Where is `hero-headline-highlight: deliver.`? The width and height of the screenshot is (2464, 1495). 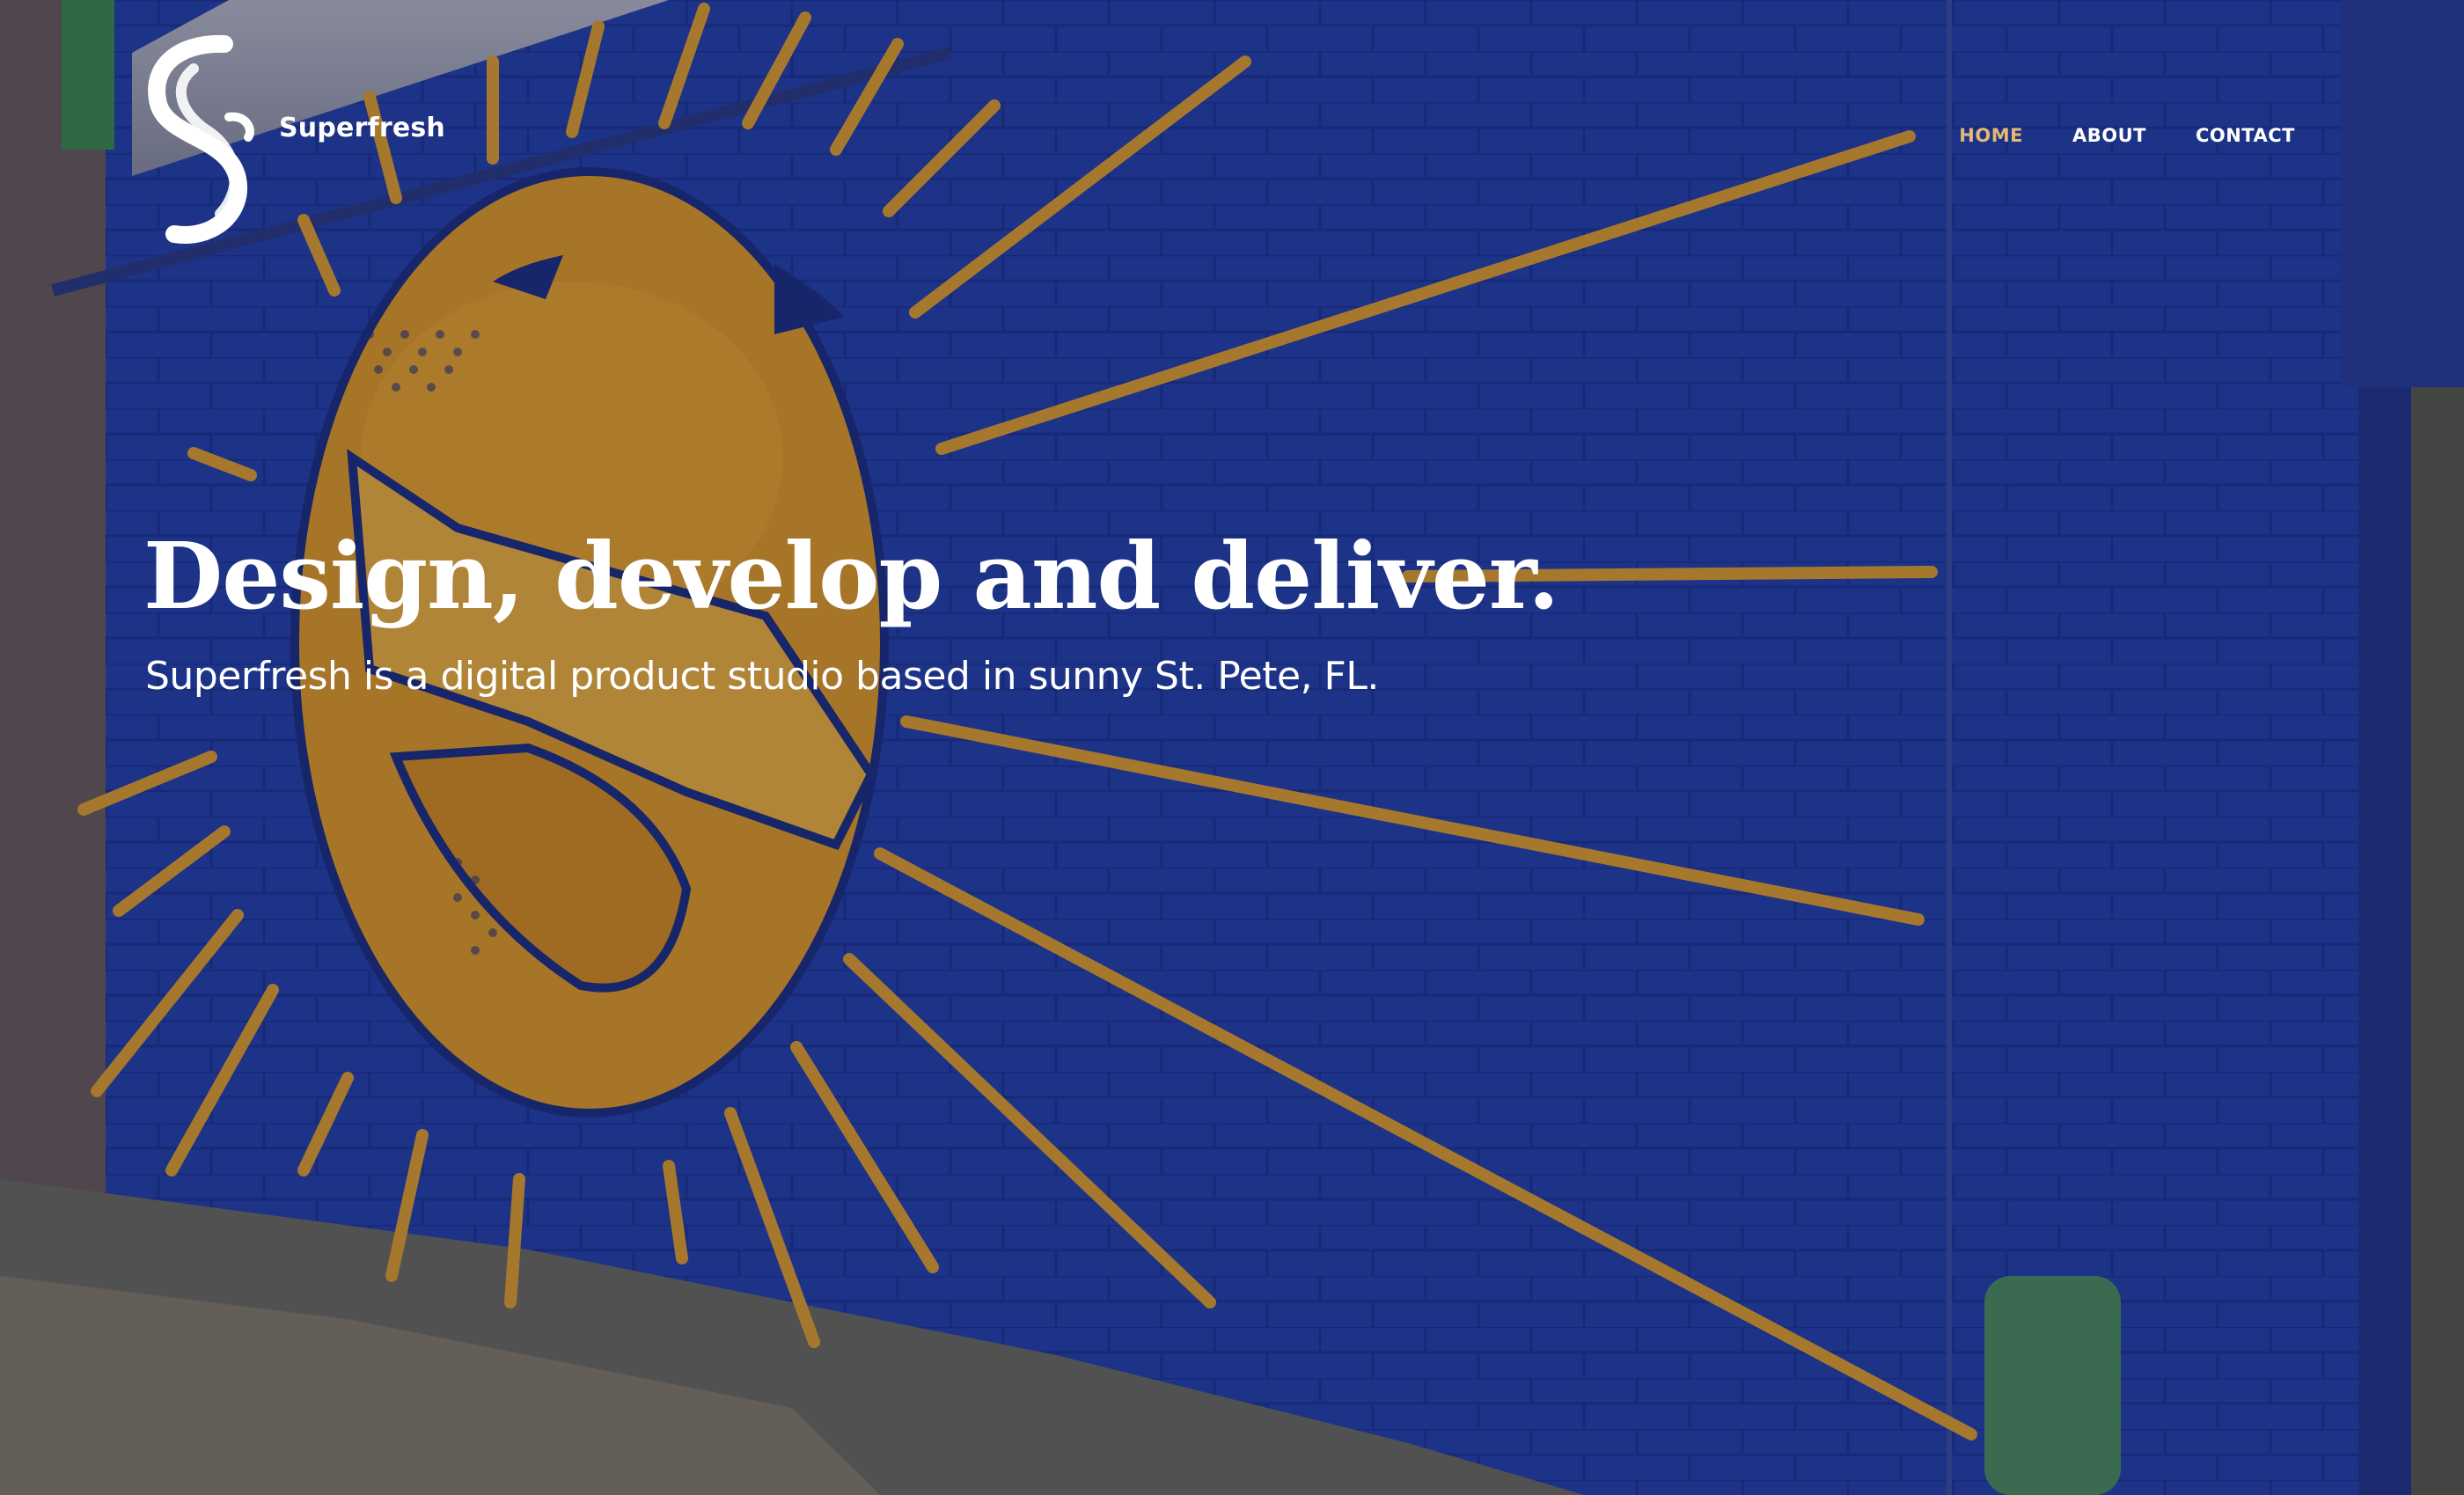 hero-headline-highlight: deliver. is located at coordinates (1374, 576).